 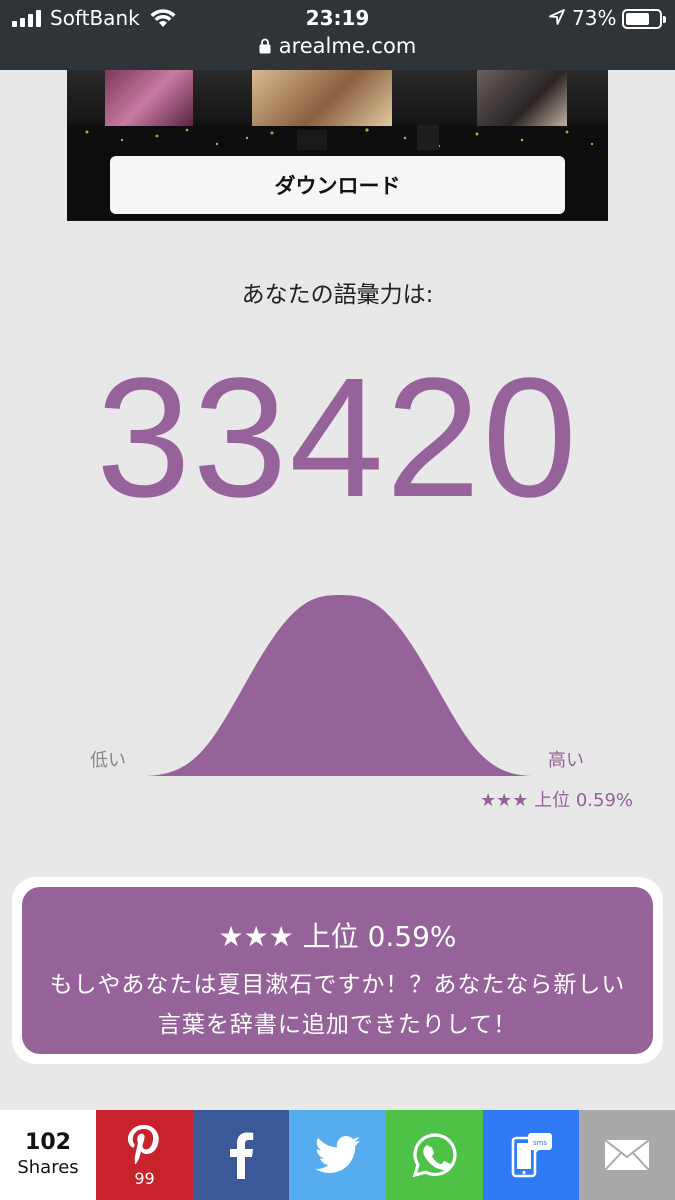 I want to click on share-count-number: 102, so click(x=48, y=1142).